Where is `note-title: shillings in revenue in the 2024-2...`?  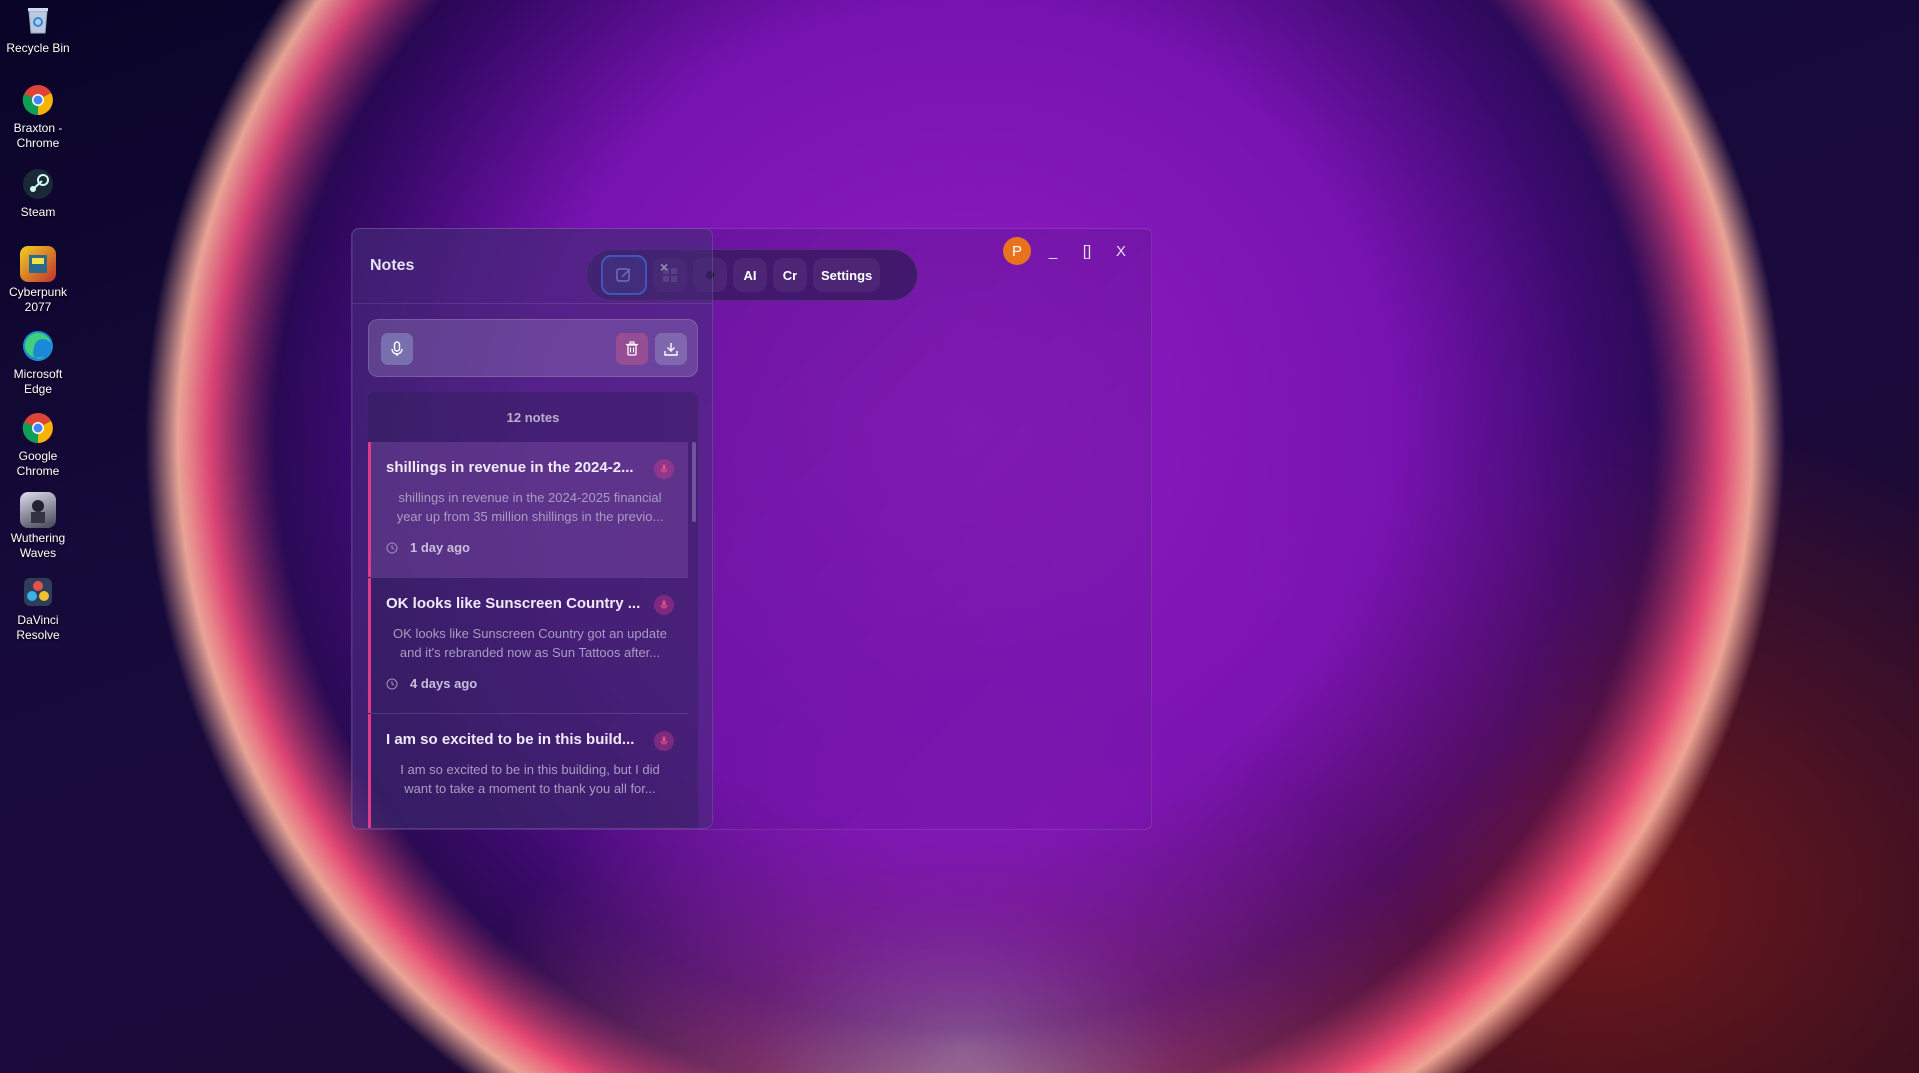 note-title: shillings in revenue in the 2024-2... is located at coordinates (510, 467).